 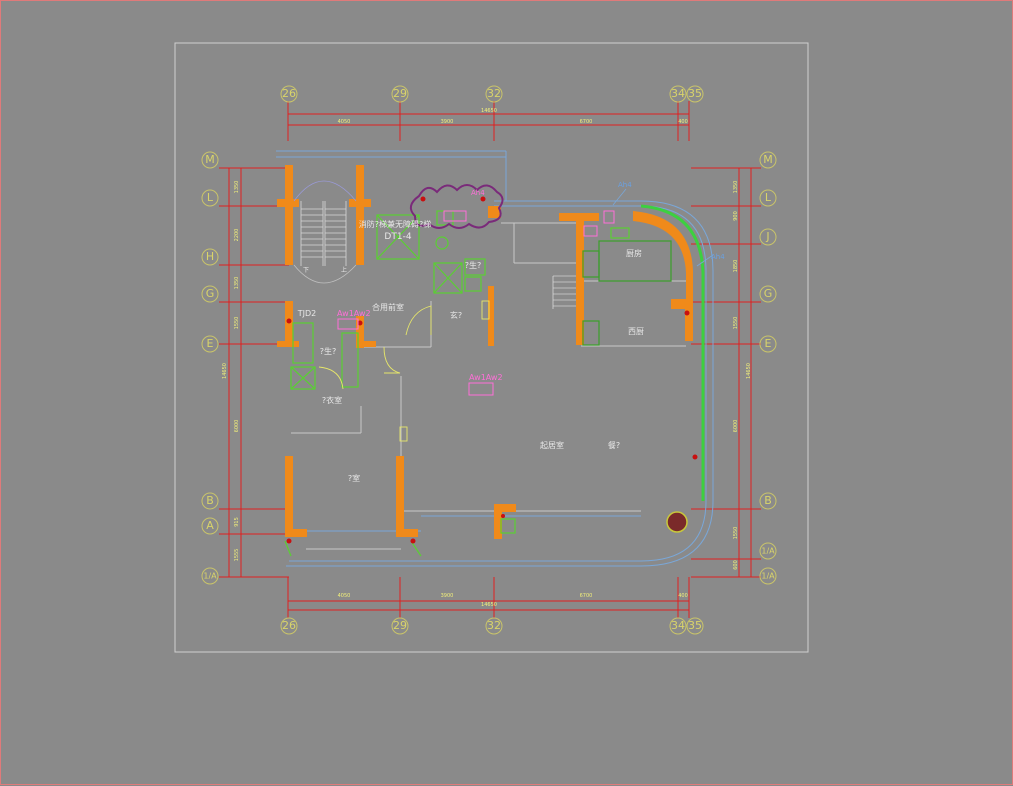 What do you see at coordinates (718, 257) in the screenshot?
I see `tag-ah4-right: Ah4` at bounding box center [718, 257].